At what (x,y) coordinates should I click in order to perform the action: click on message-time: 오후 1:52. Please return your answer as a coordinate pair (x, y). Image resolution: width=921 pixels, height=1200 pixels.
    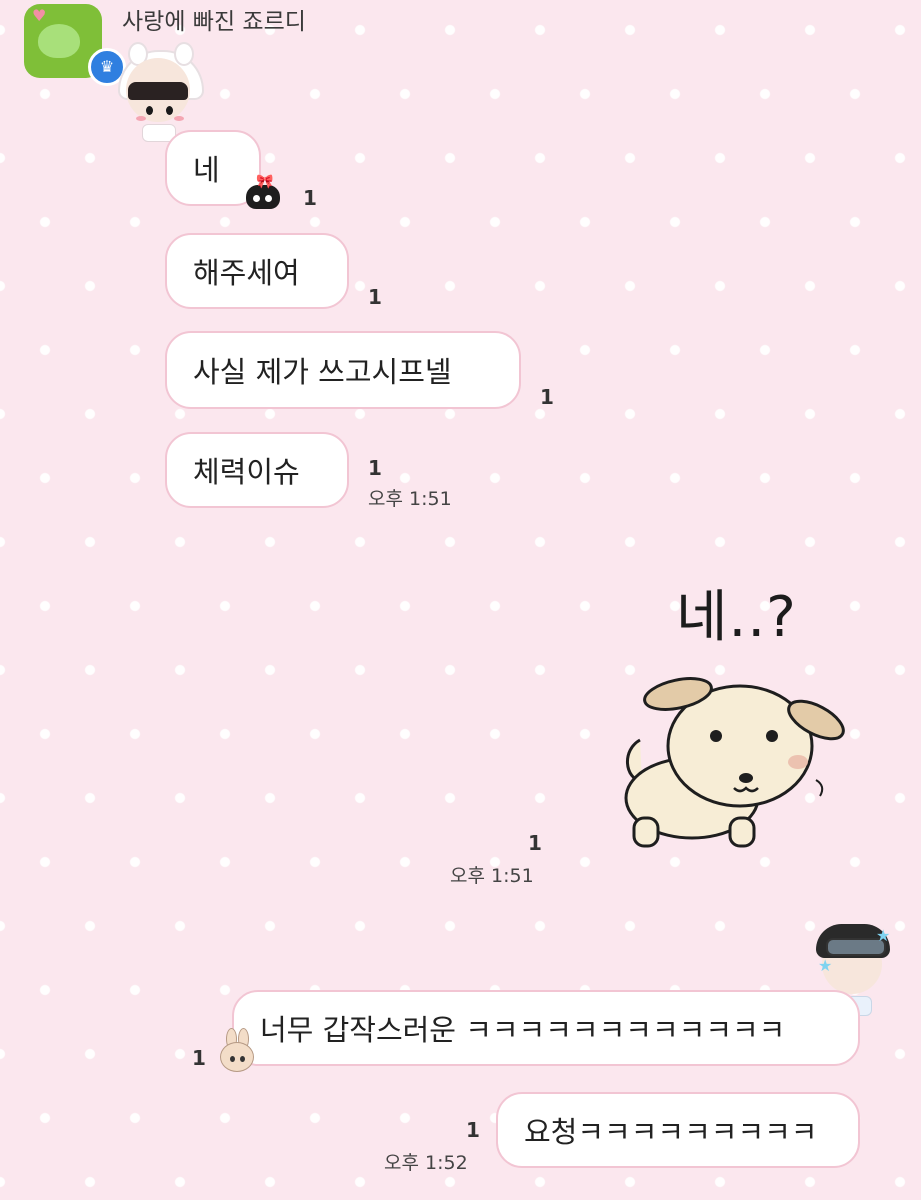
    Looking at the image, I should click on (426, 1163).